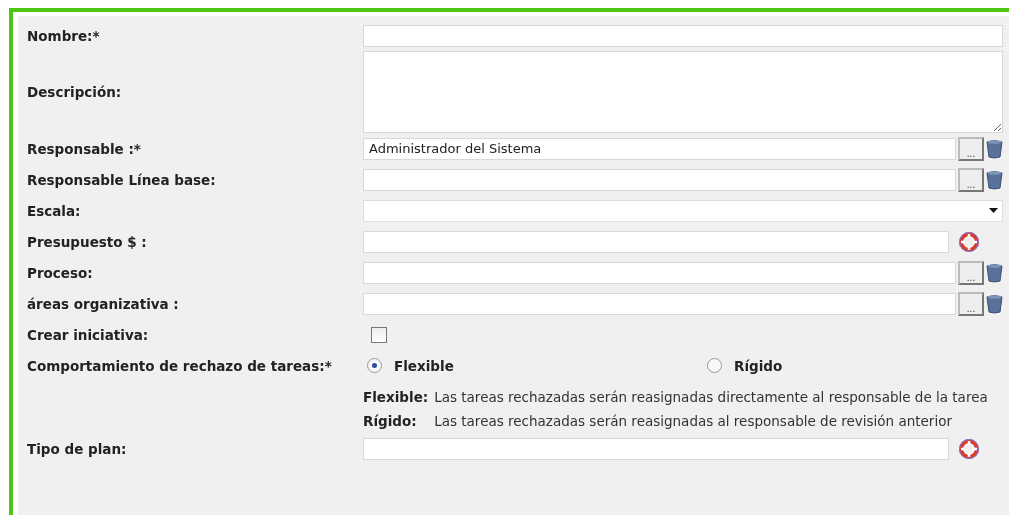  Describe the element at coordinates (659, 148) in the screenshot. I see `text-input: Administrador del Sistema` at that location.